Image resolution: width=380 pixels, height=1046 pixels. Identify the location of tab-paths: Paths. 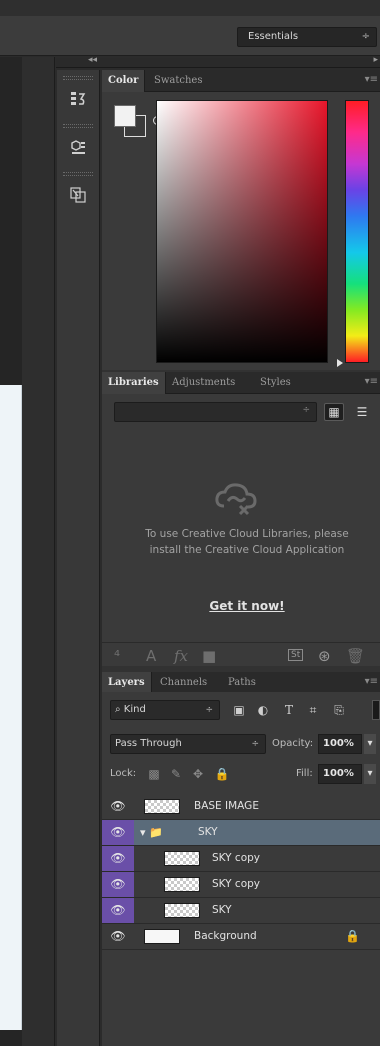
(242, 683).